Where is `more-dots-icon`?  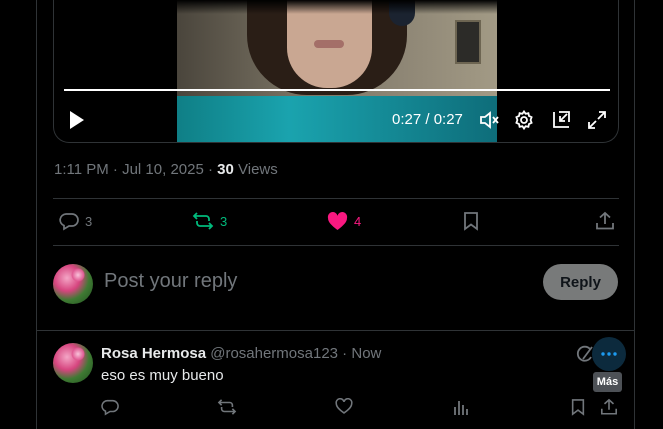
more-dots-icon is located at coordinates (609, 354).